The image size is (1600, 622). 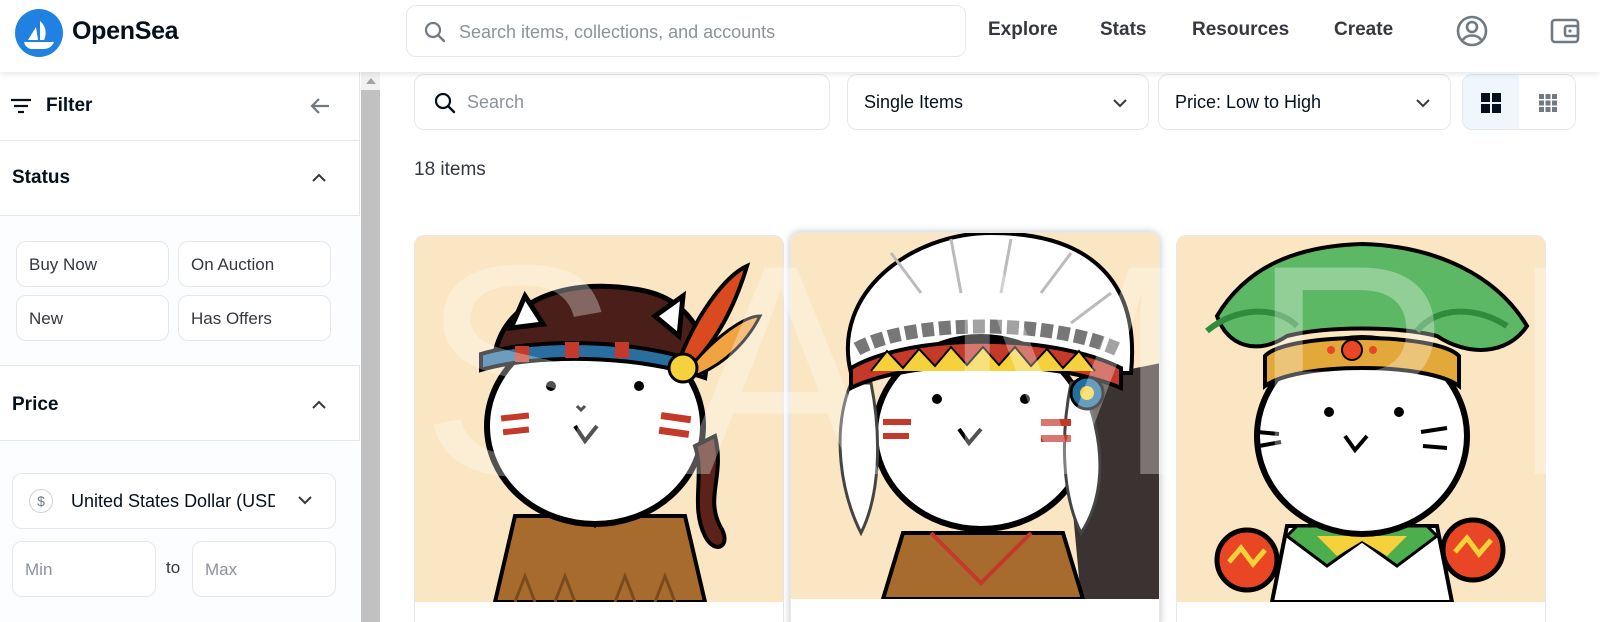 I want to click on price-title: Price, so click(x=35, y=404).